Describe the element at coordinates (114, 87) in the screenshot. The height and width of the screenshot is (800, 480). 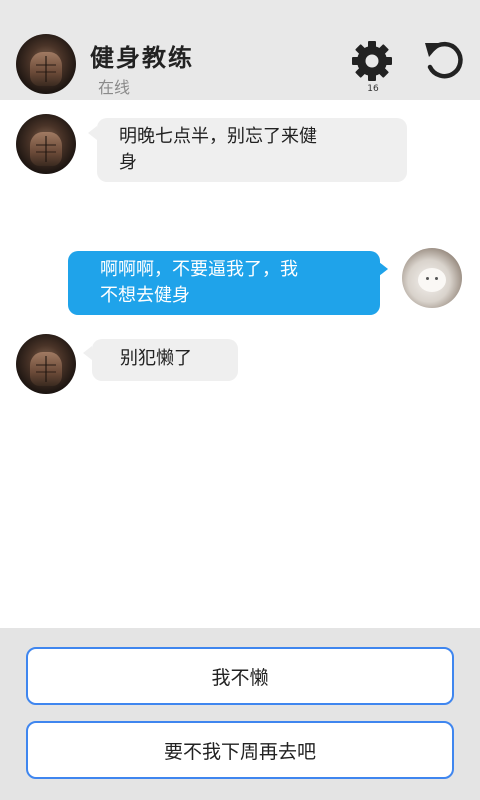
I see `online-status: 在线` at that location.